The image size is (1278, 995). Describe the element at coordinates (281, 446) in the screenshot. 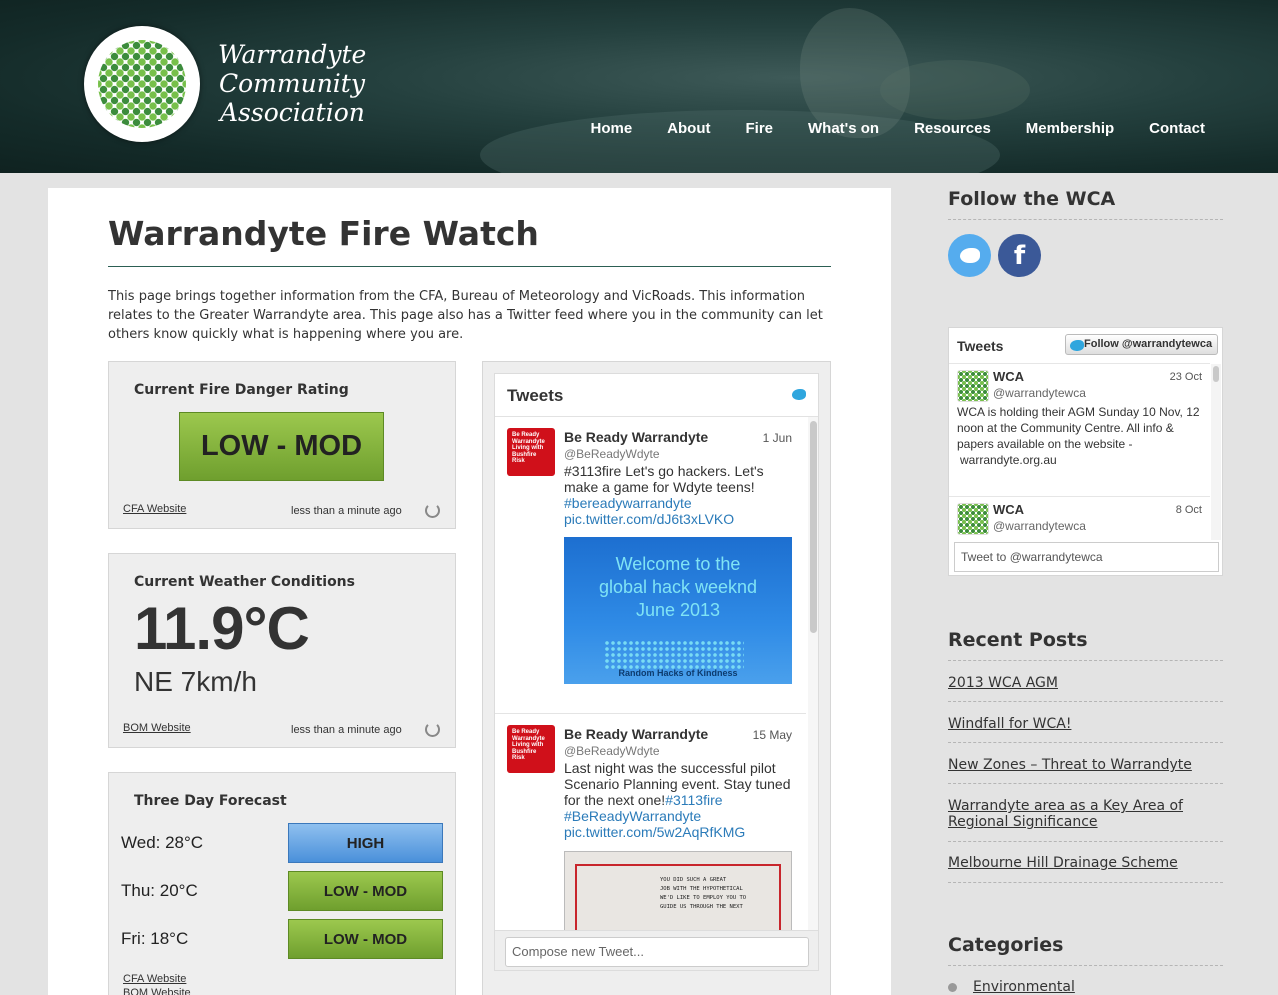

I see `fire-danger-rating-badge: LOW - MOD` at that location.